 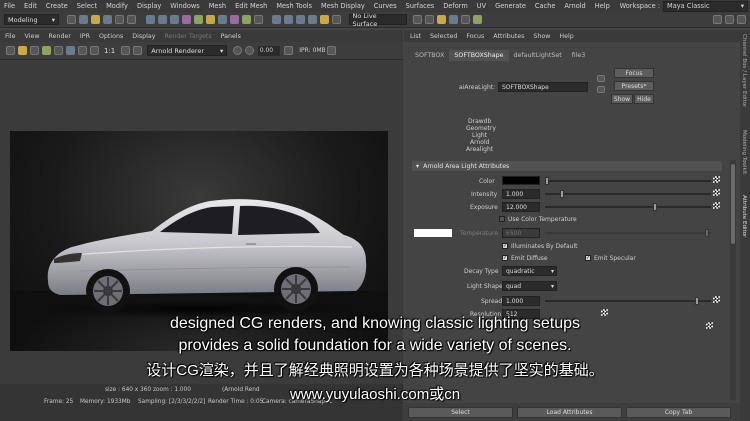 What do you see at coordinates (60, 36) in the screenshot?
I see `rv-menu-render: Render` at bounding box center [60, 36].